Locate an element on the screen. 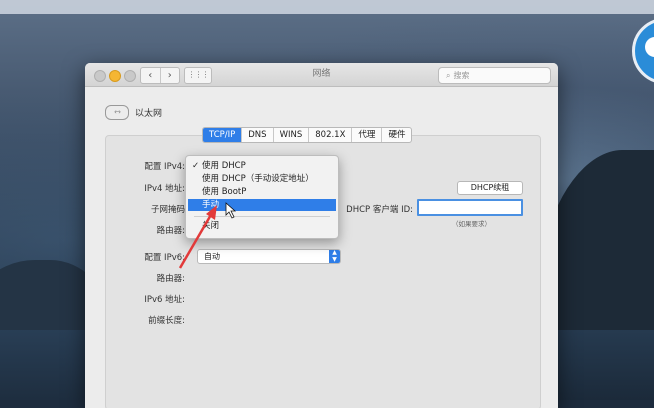  annotation-arrow-head is located at coordinates (211, 212).